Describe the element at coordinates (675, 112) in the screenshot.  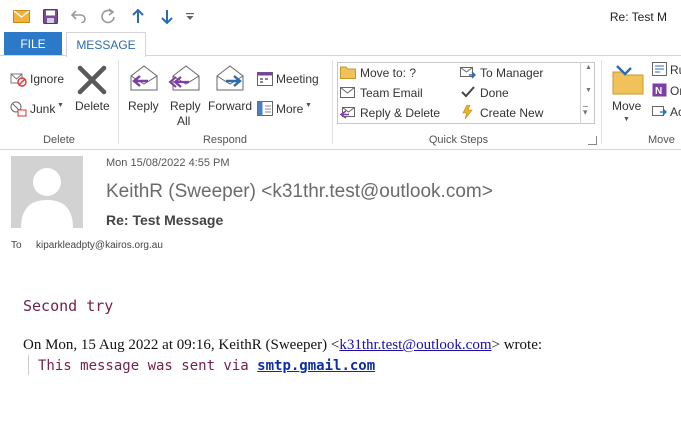
I see `actions-label: Ac` at that location.